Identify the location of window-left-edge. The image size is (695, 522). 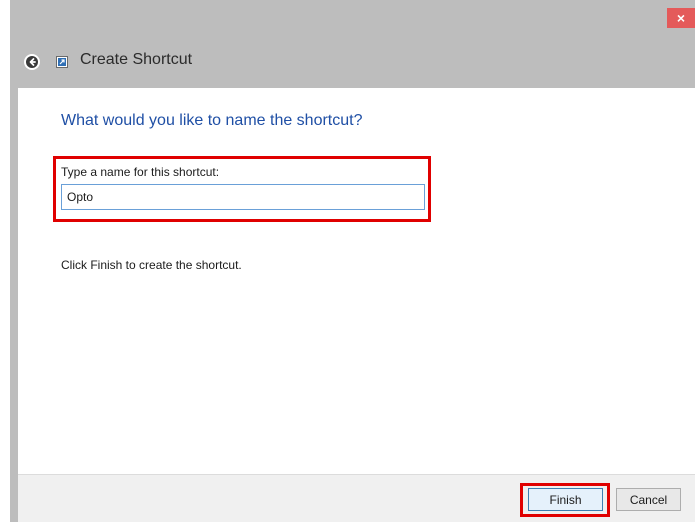
(5, 261).